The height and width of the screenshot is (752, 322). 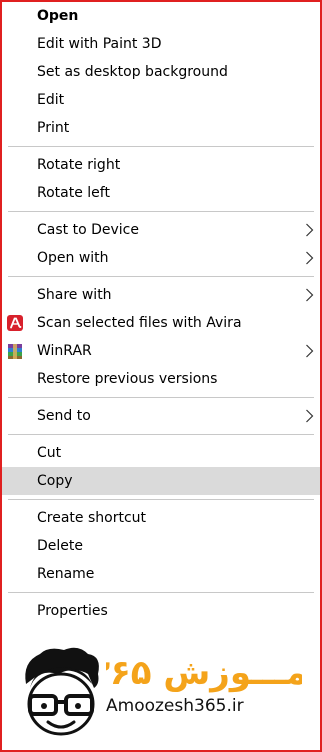 I want to click on avira-icon, so click(x=15, y=323).